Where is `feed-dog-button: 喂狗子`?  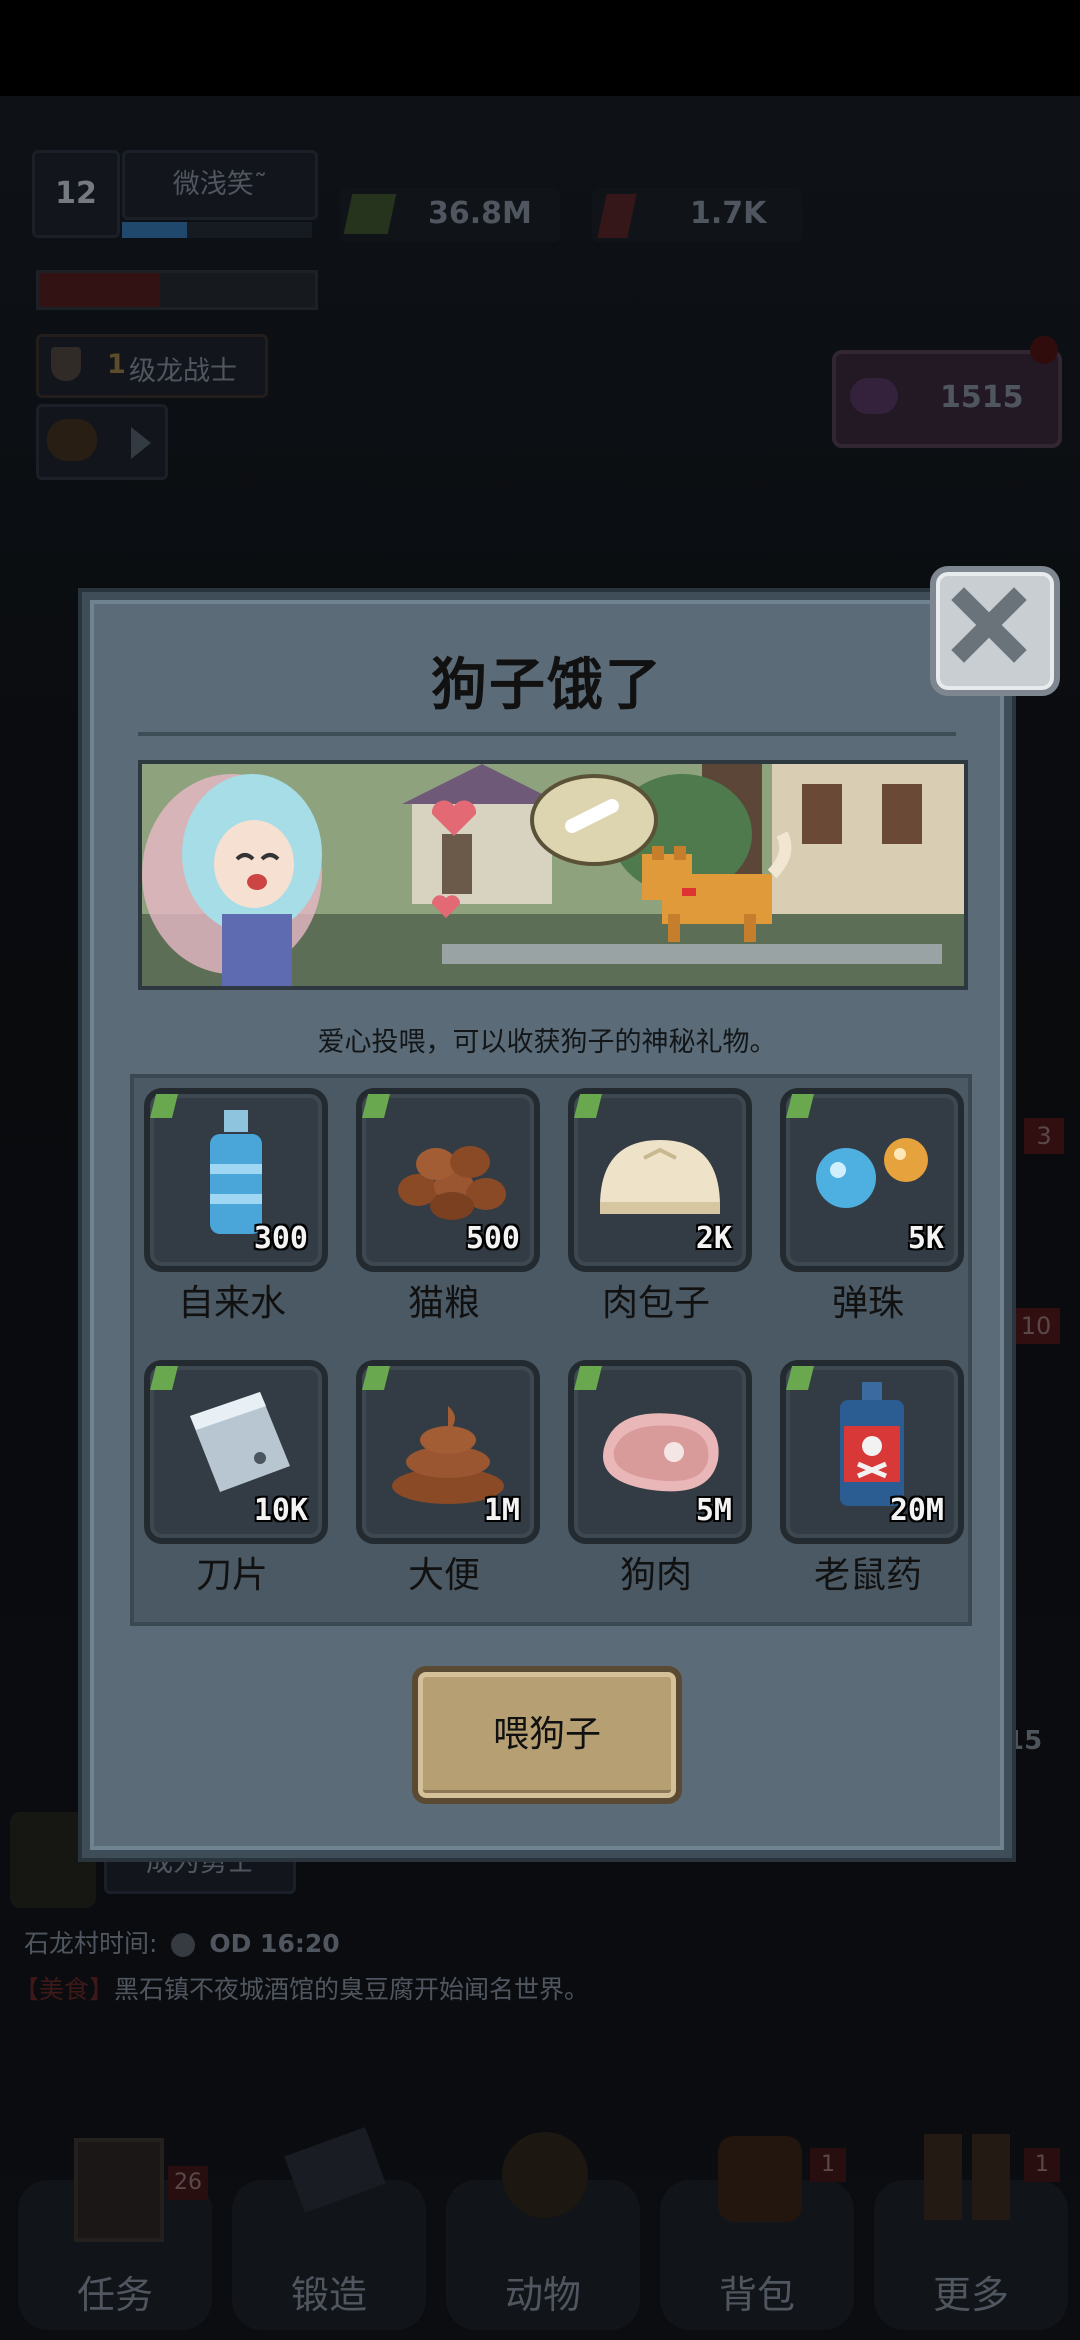
feed-dog-button: 喂狗子 is located at coordinates (547, 1735).